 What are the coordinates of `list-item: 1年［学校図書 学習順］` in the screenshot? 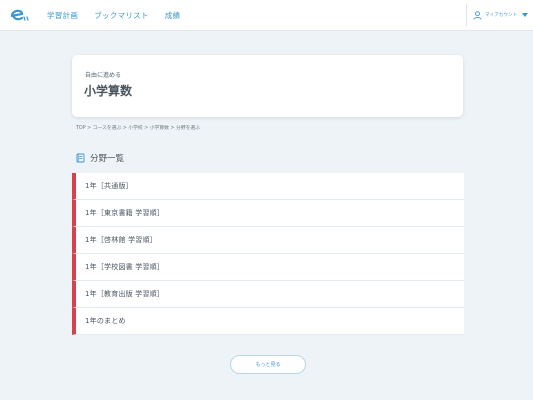 It's located at (268, 267).